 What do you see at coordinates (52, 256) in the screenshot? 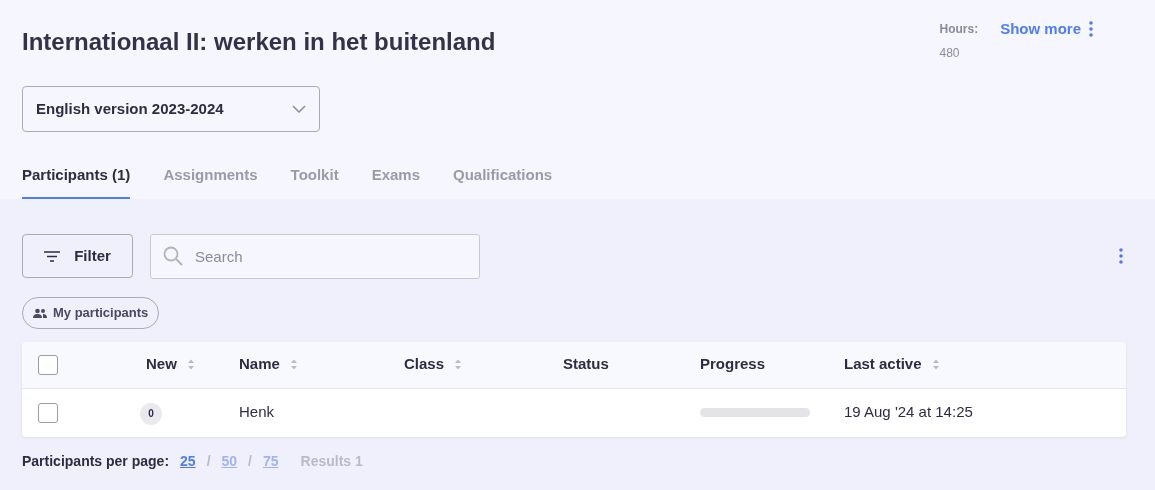
I see `filter-icon` at bounding box center [52, 256].